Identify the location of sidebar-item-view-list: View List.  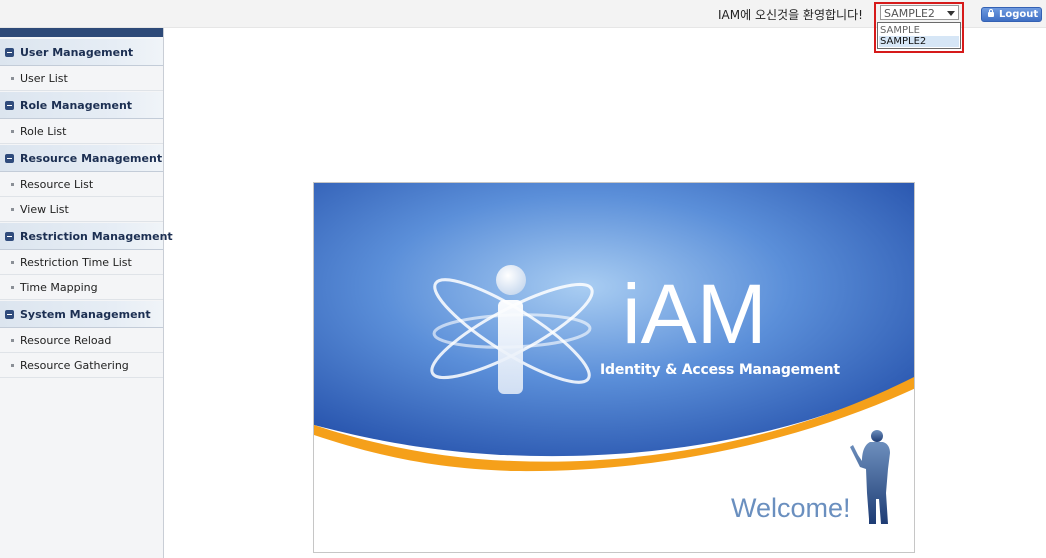
(81, 209).